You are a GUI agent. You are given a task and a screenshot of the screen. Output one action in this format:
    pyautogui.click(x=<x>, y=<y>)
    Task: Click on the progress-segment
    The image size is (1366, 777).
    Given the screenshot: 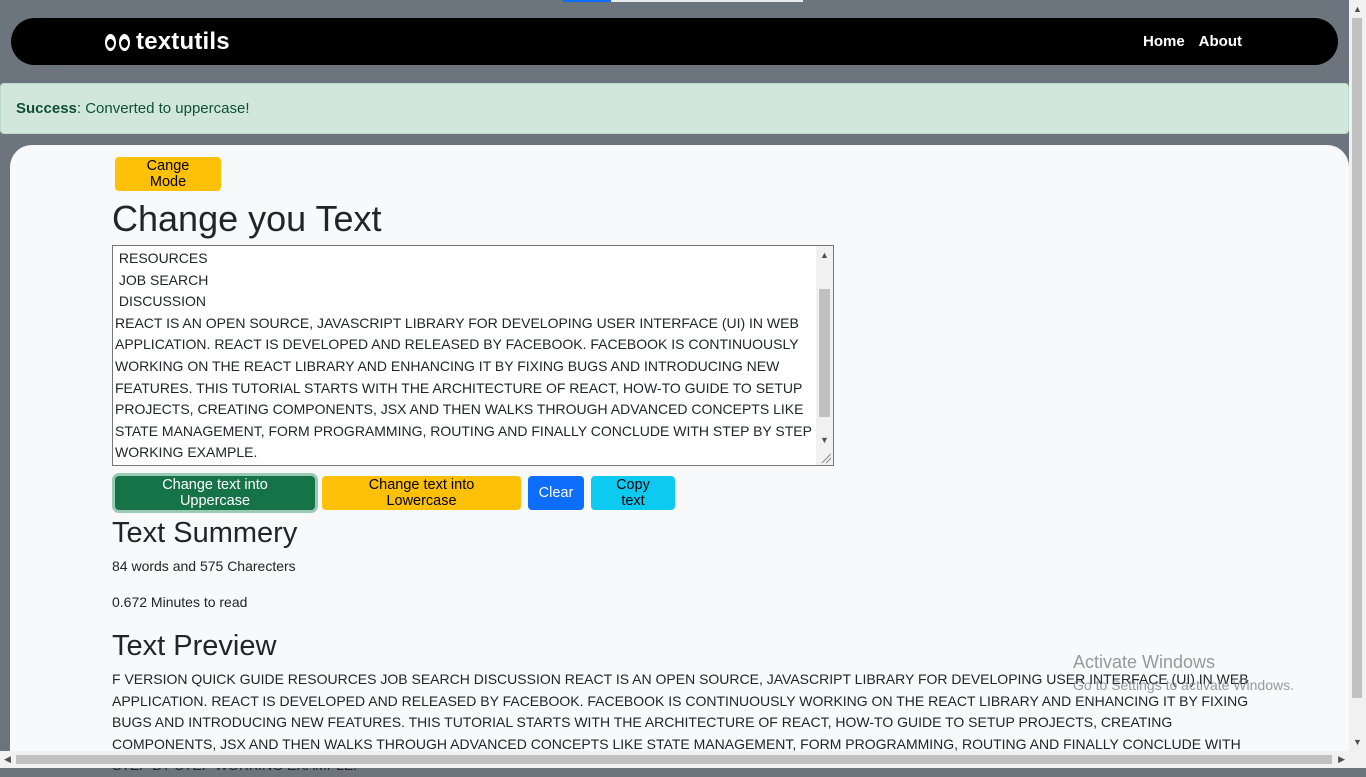 What is the action you would take?
    pyautogui.click(x=587, y=1)
    